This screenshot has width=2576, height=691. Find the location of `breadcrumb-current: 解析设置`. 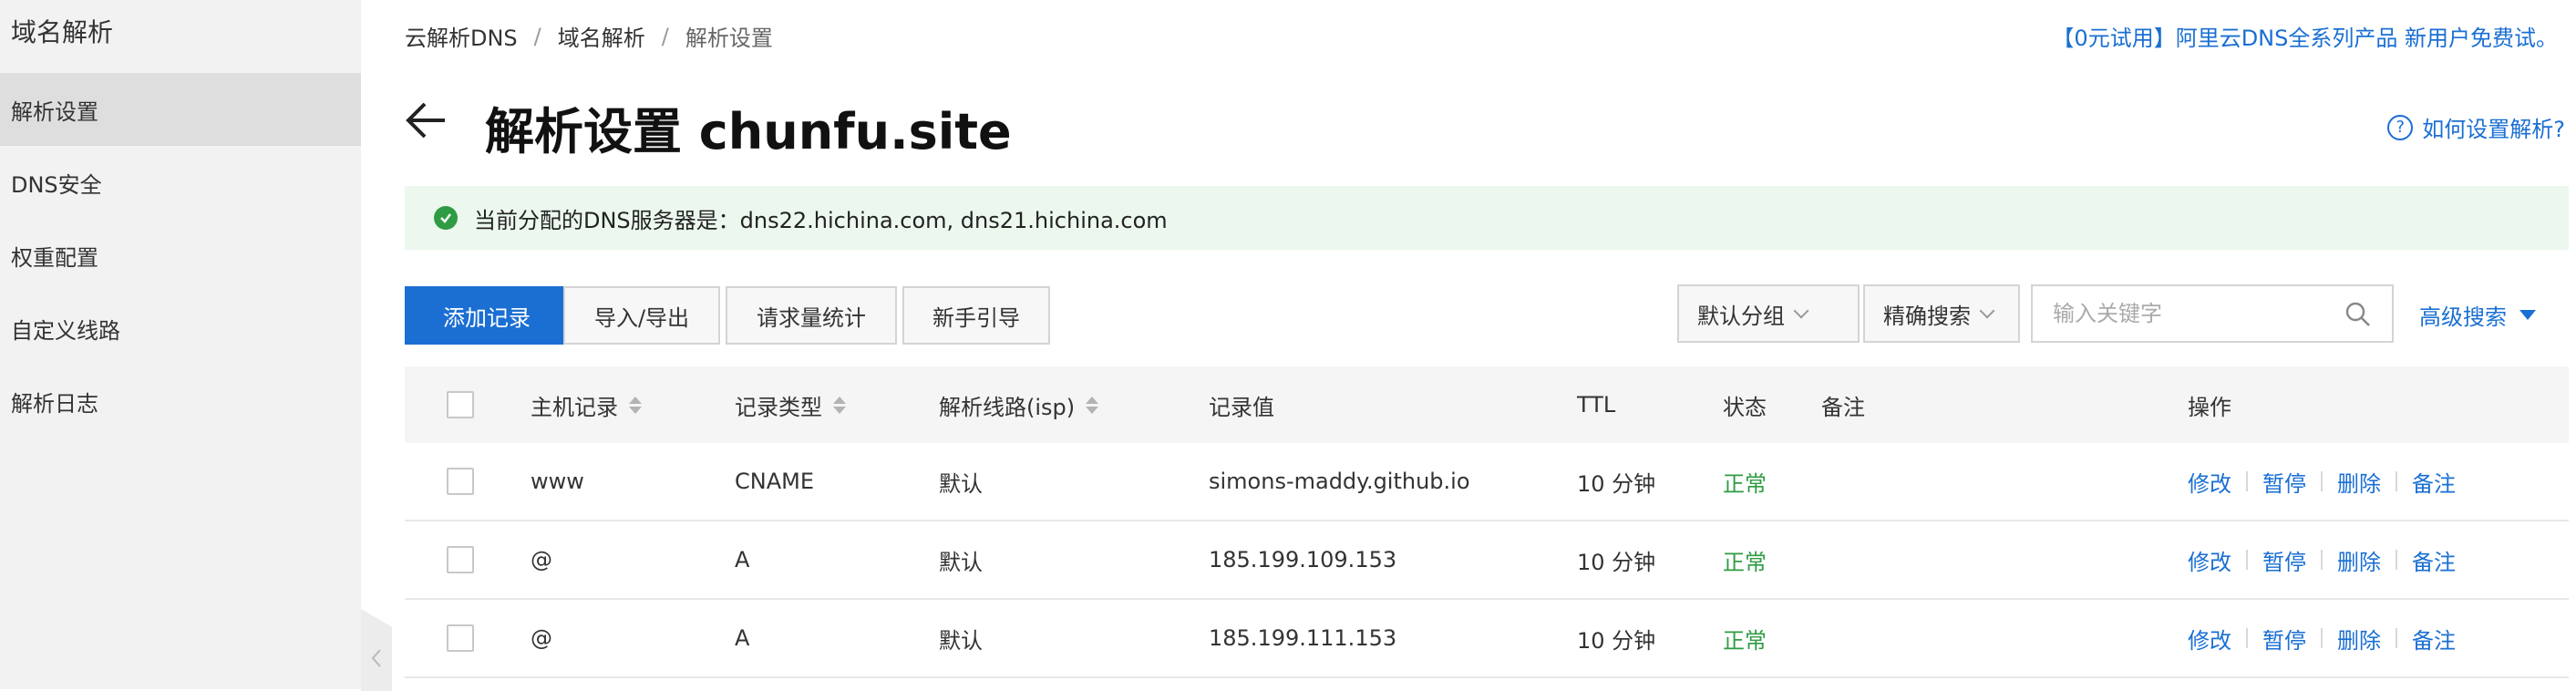

breadcrumb-current: 解析设置 is located at coordinates (729, 39).